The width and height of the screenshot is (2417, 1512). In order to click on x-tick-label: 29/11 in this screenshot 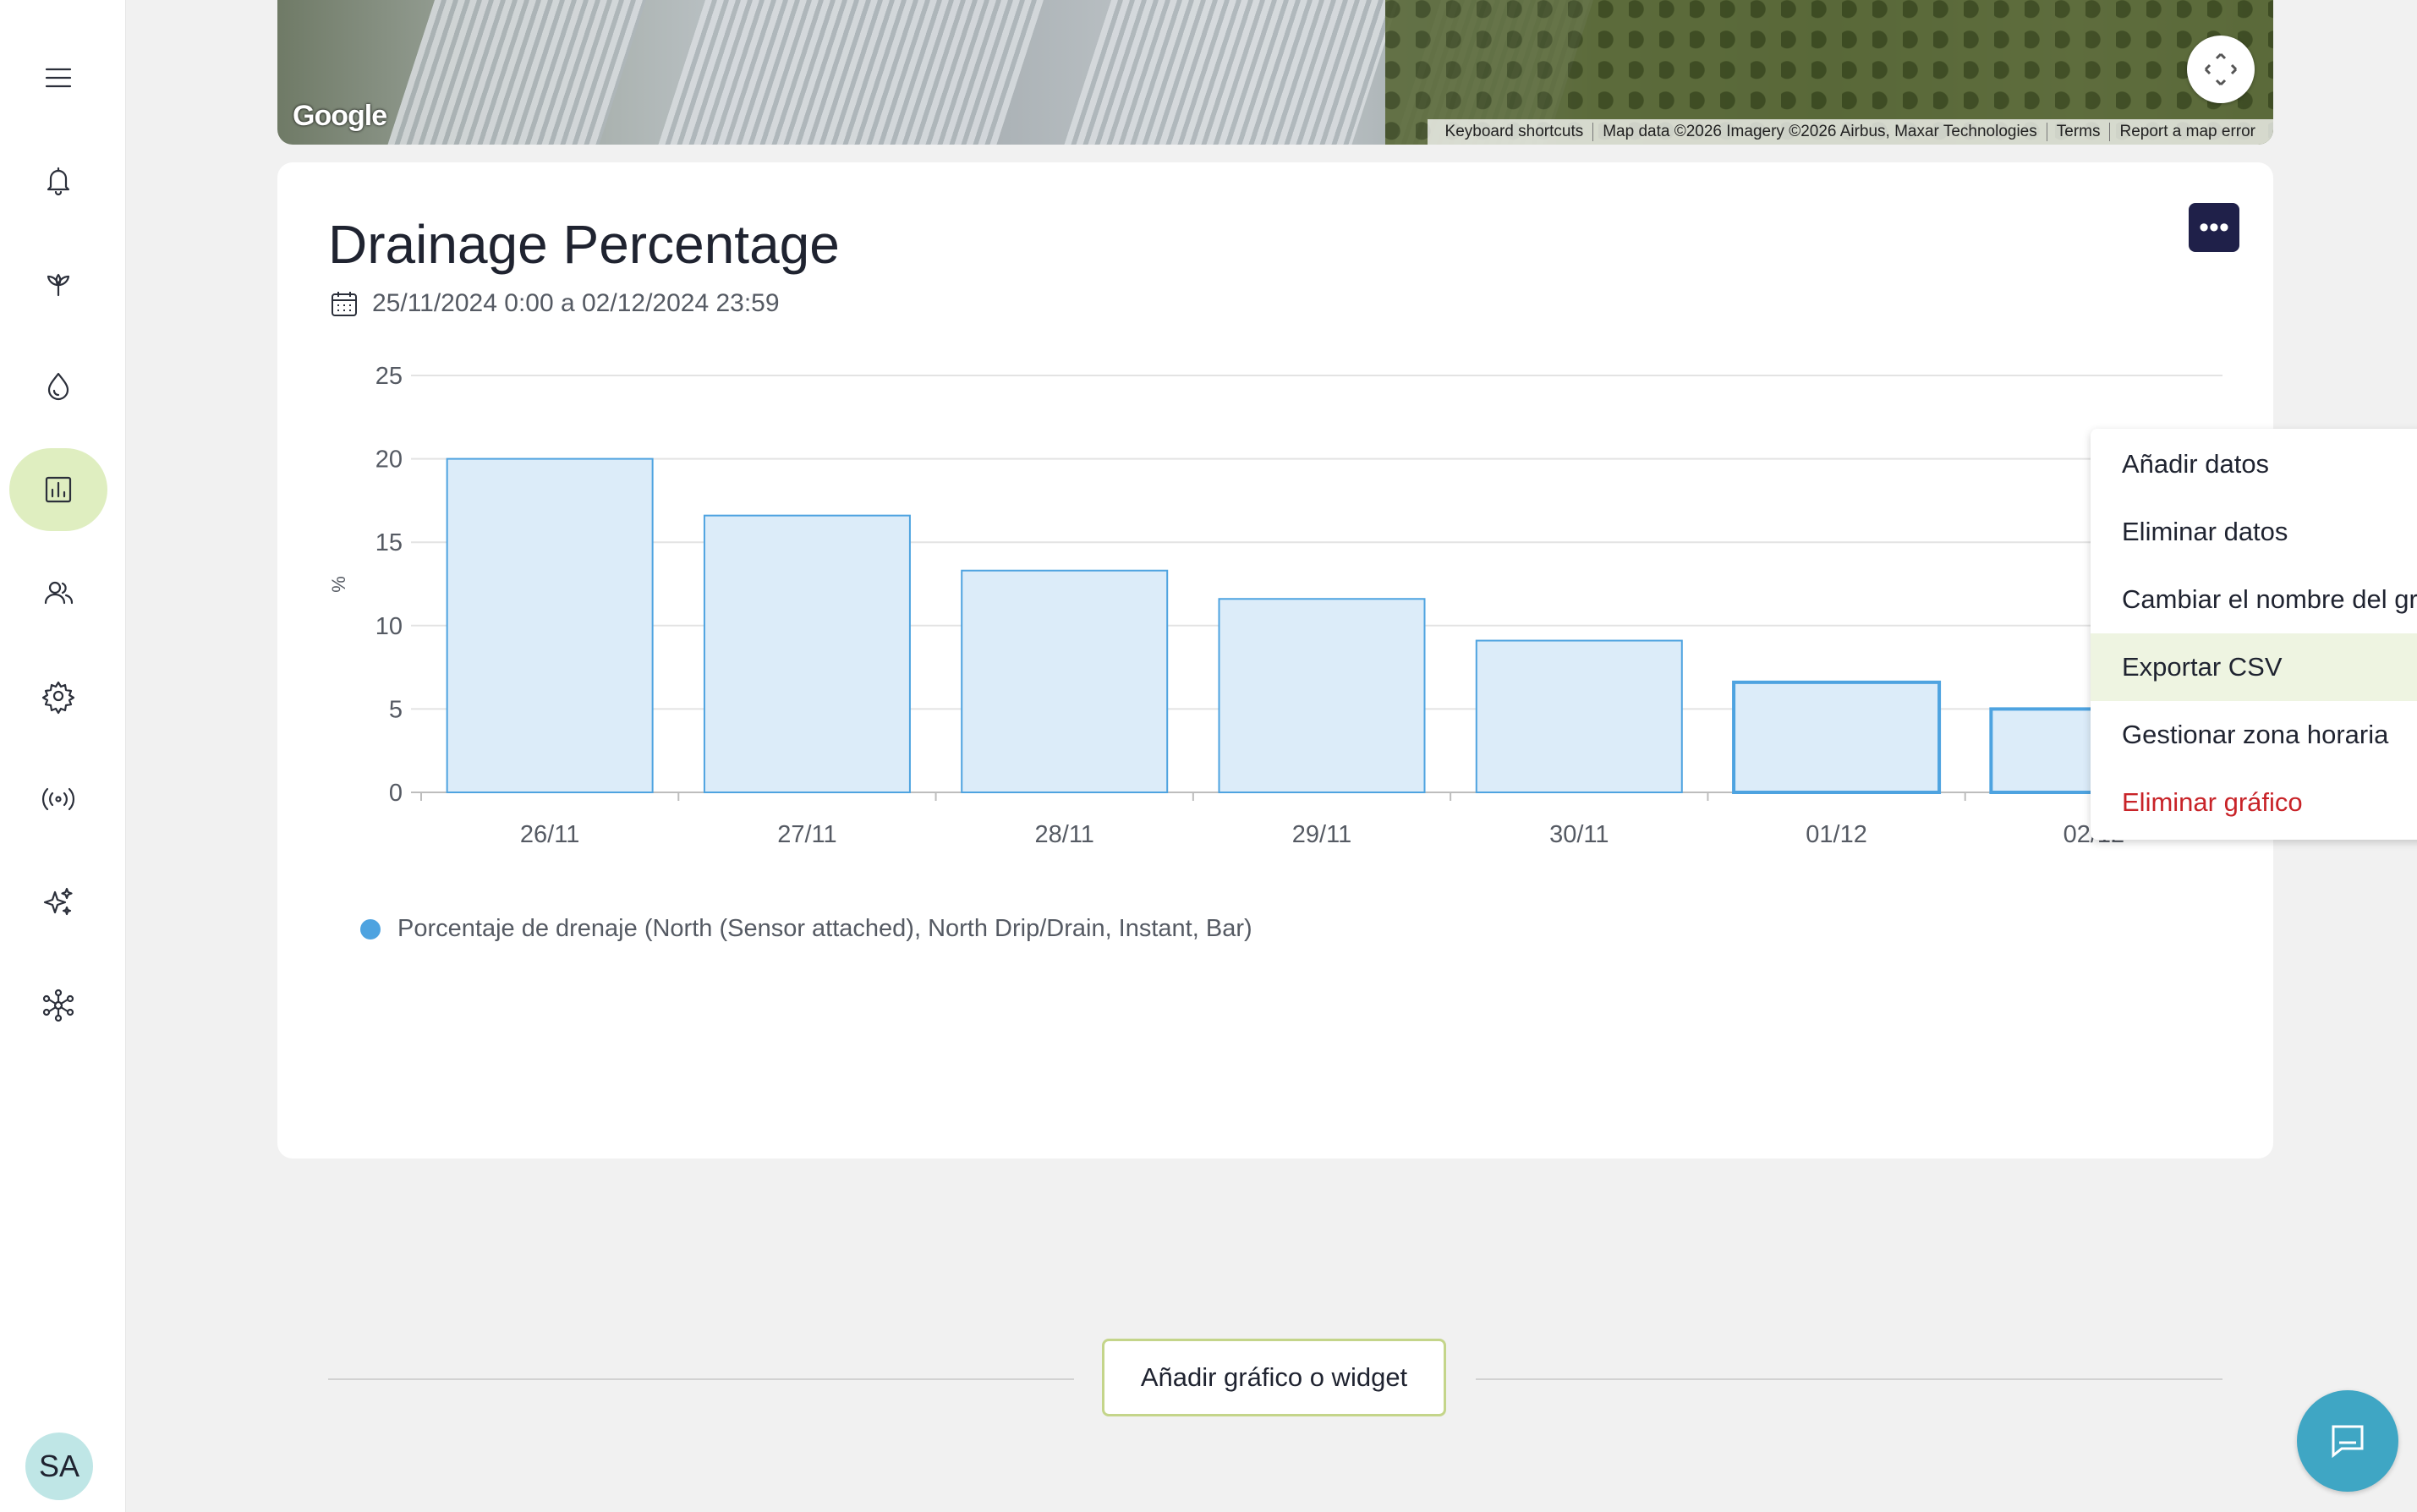, I will do `click(1321, 834)`.